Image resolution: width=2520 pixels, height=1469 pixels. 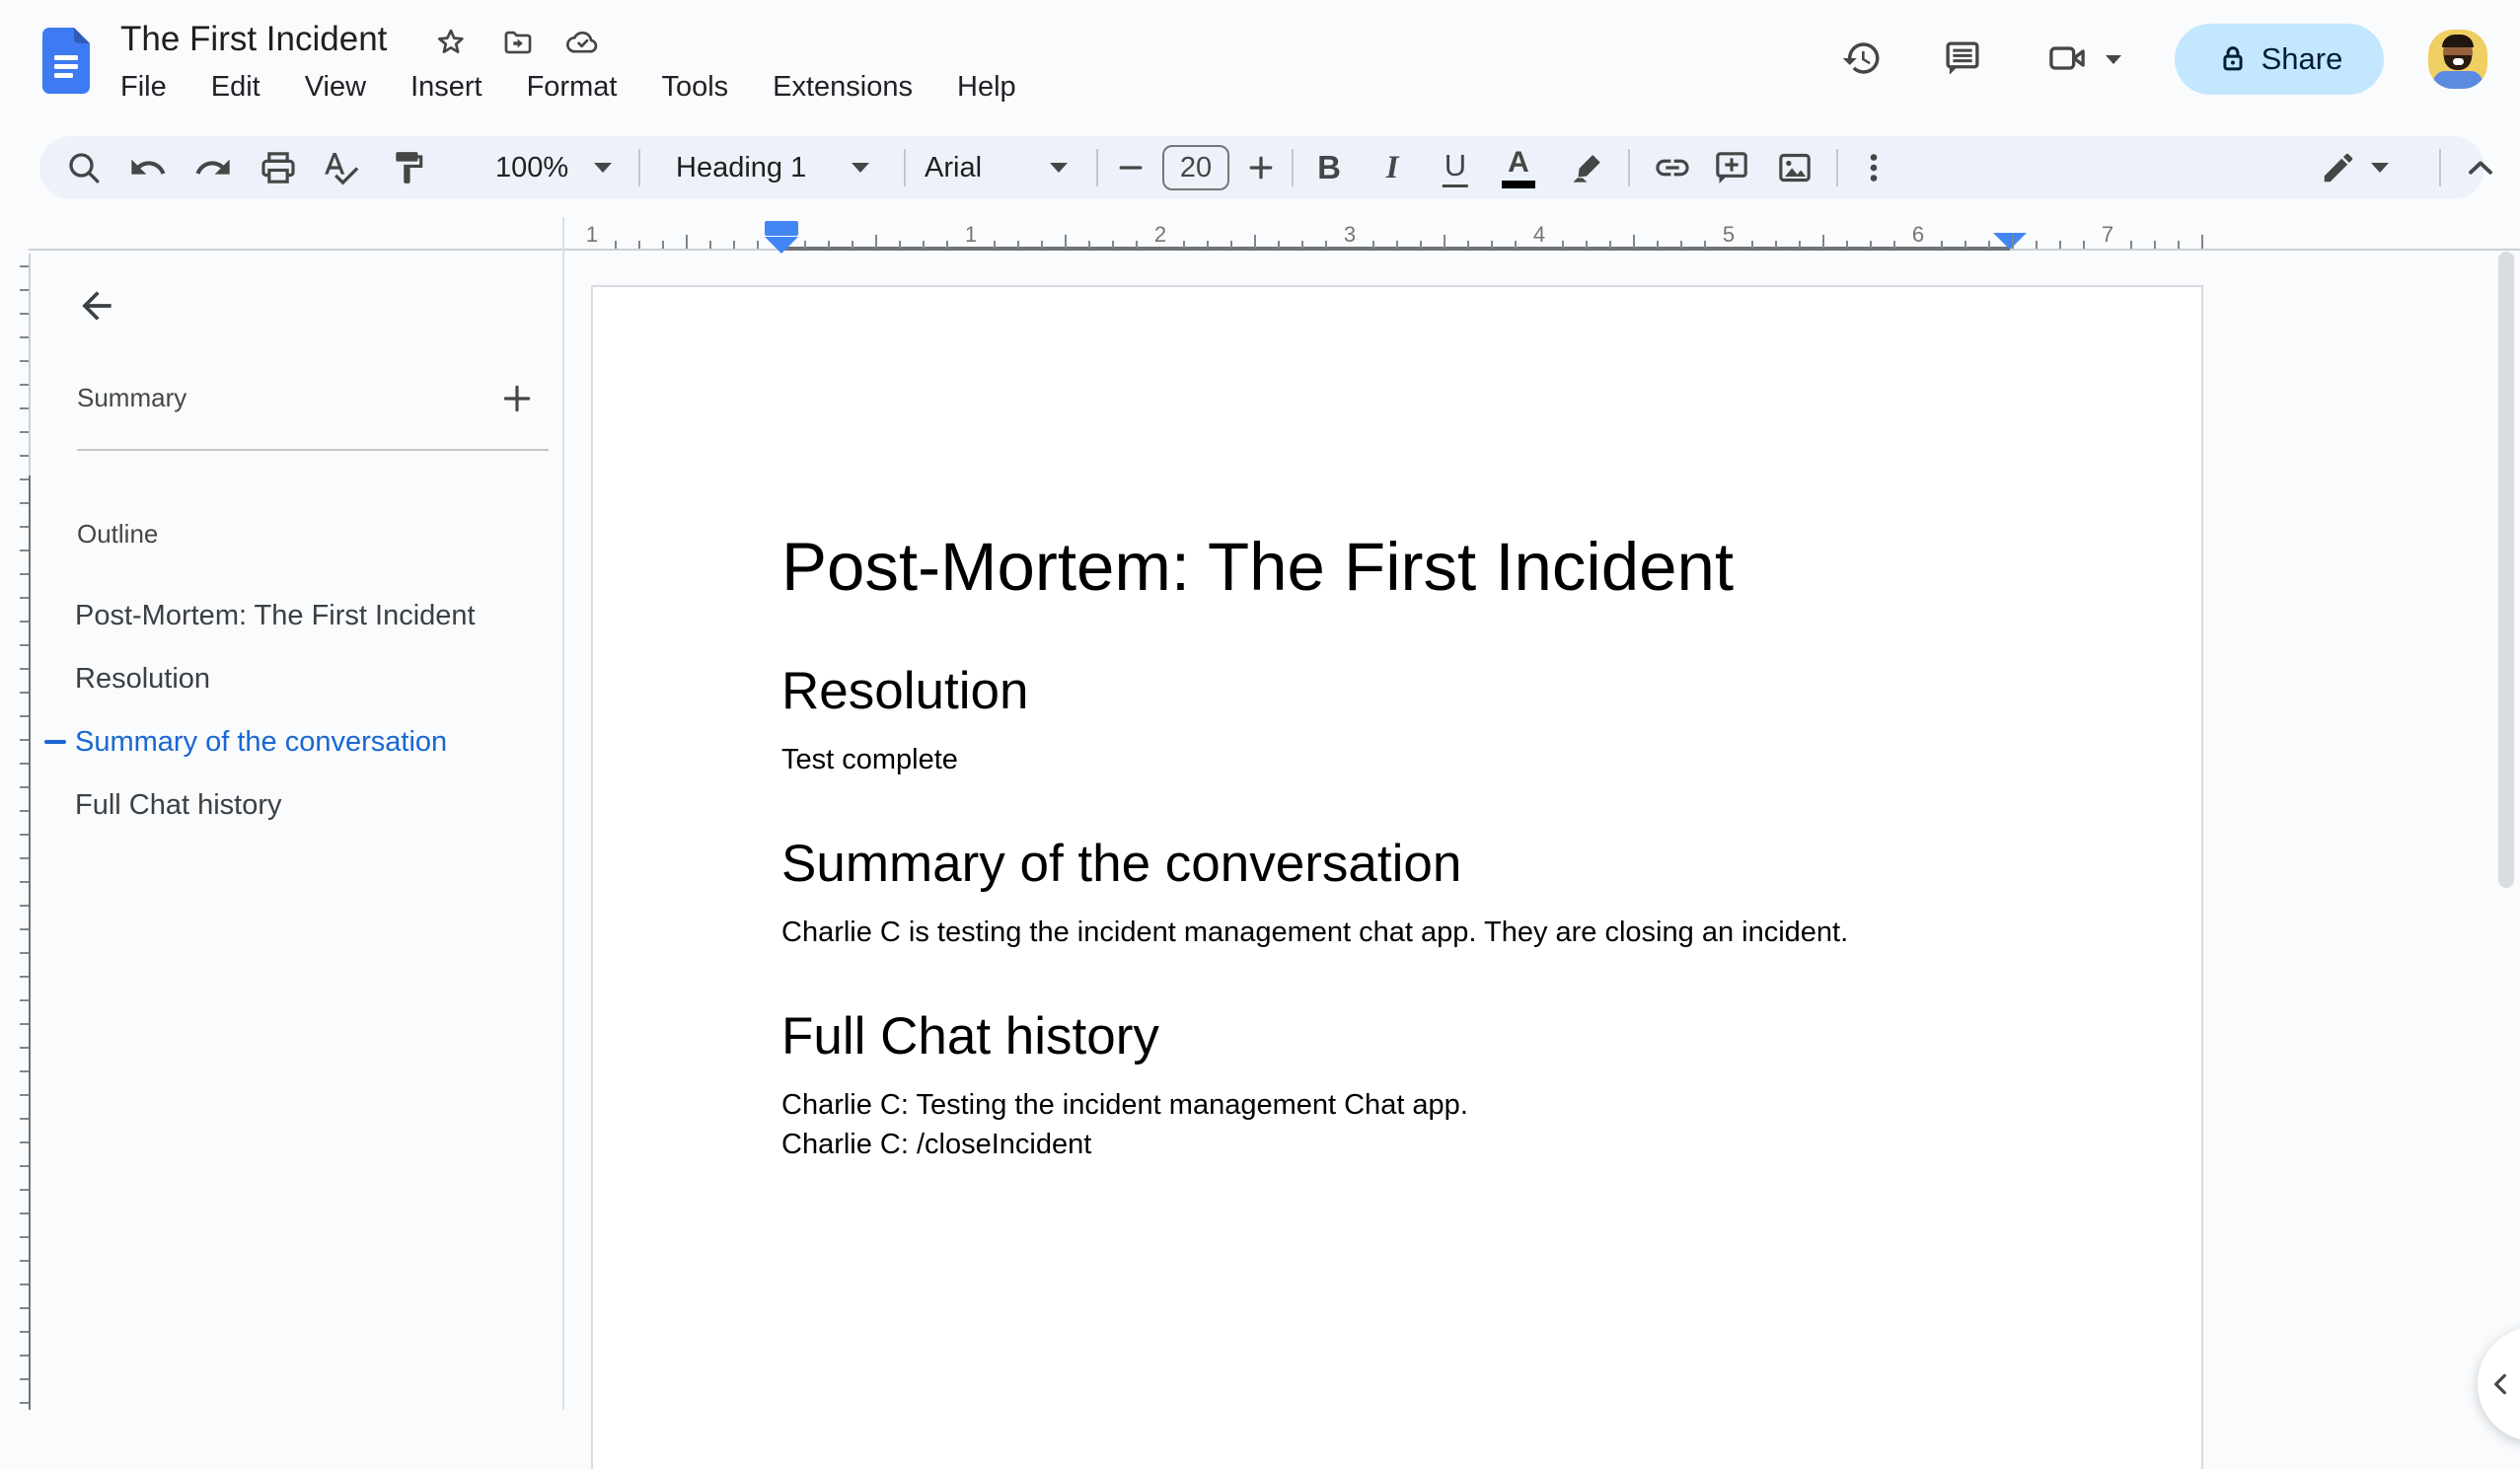 What do you see at coordinates (1397, 864) in the screenshot?
I see `doc-heading: Summary of the conversation` at bounding box center [1397, 864].